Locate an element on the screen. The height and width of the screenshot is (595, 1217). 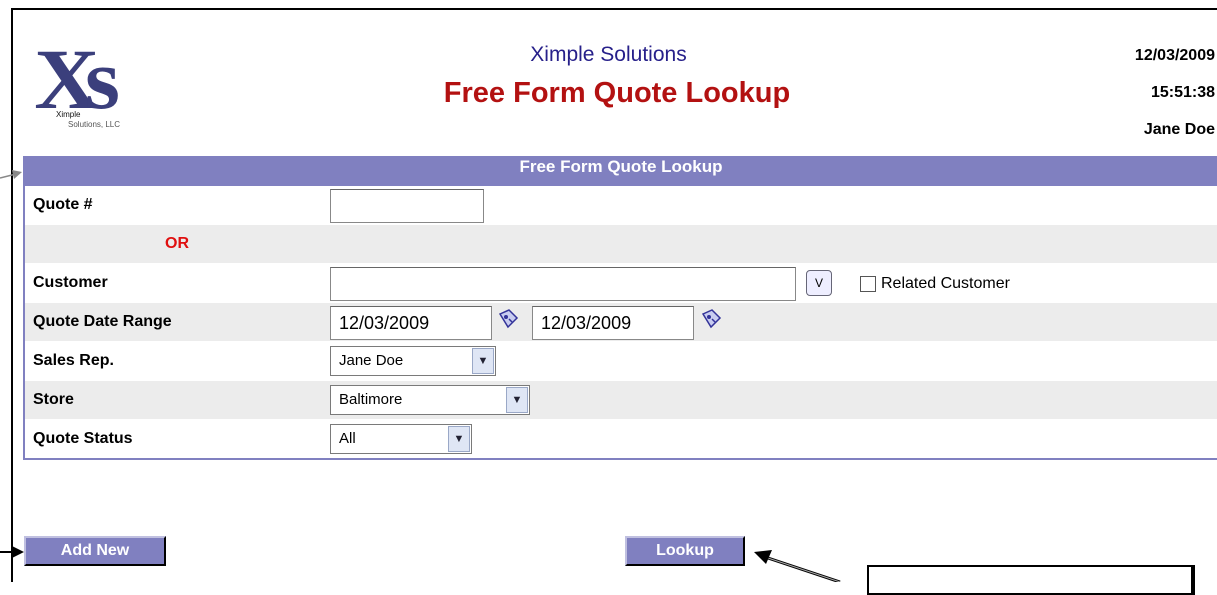
annotation-arrowhead-heading is located at coordinates (17, 174).